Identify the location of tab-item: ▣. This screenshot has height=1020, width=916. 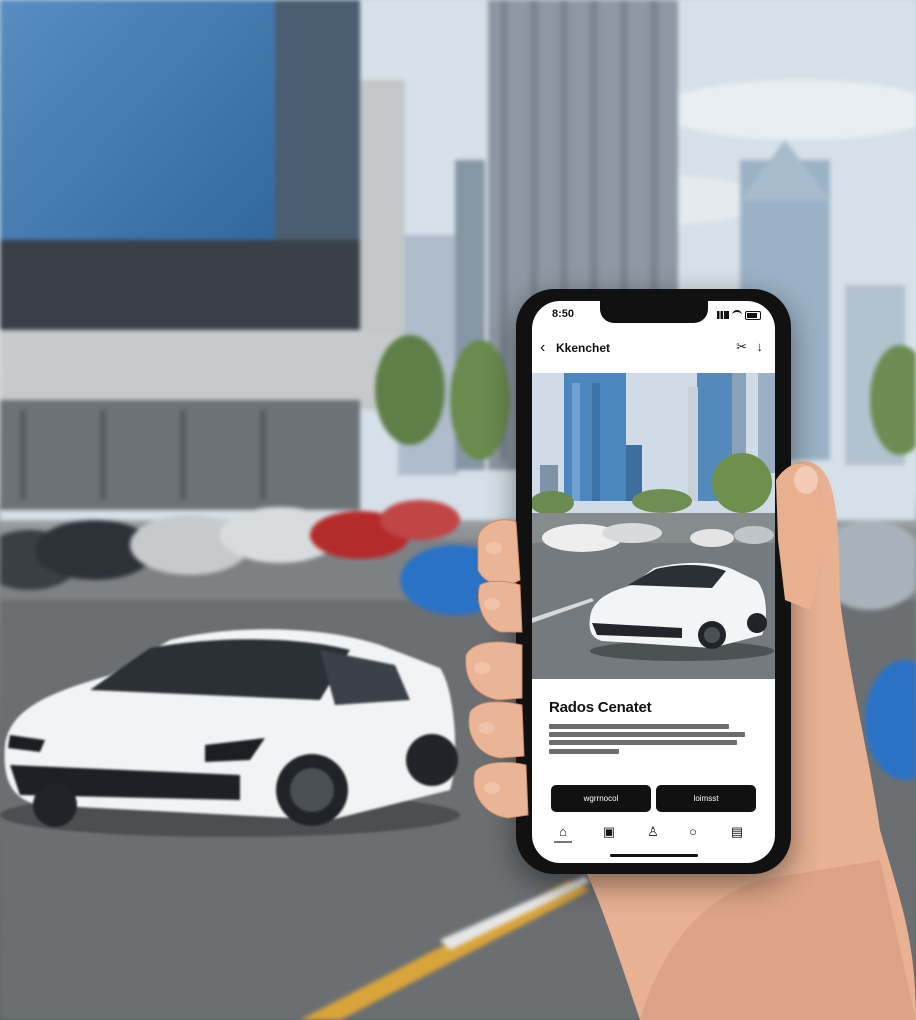
(609, 832).